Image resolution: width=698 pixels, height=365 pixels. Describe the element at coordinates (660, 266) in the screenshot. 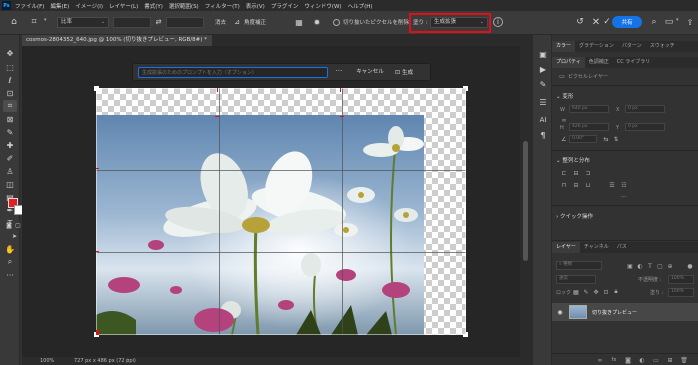

I see `filter-shape-icon: ▢` at that location.